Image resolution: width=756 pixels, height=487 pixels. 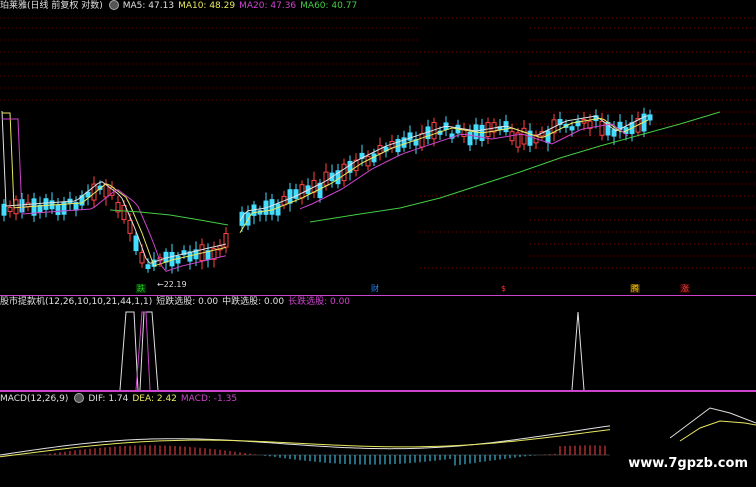 I want to click on low-price-value: 22.19, so click(x=175, y=284).